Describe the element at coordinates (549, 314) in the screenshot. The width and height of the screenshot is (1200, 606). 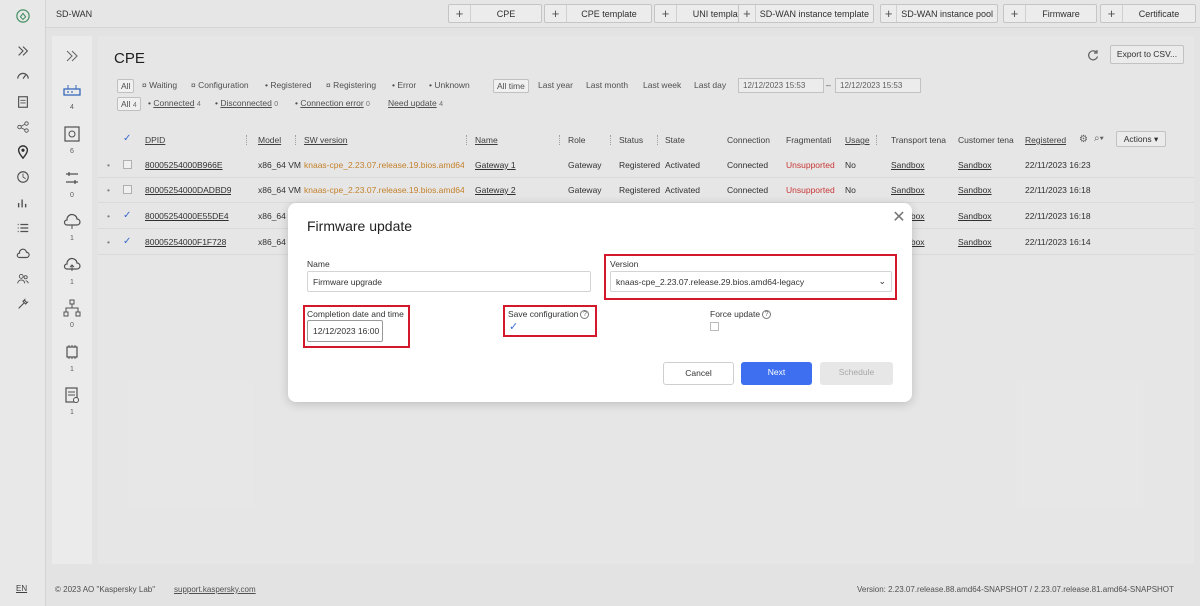
I see `save-config-label: Save configuration?` at that location.